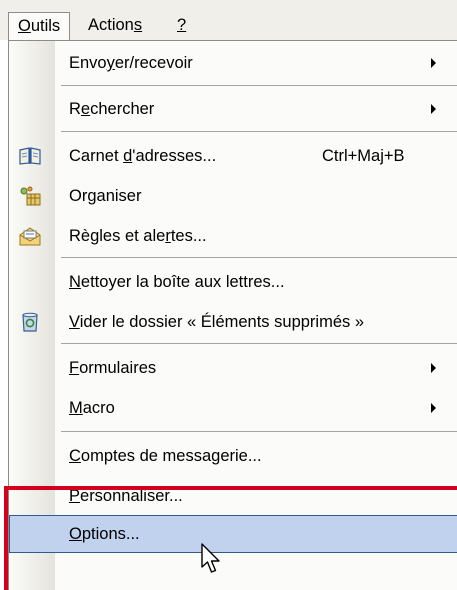 The image size is (457, 590). I want to click on menu-item-address-book: Carnet d'adresses... Ctrl+Maj+B, so click(233, 156).